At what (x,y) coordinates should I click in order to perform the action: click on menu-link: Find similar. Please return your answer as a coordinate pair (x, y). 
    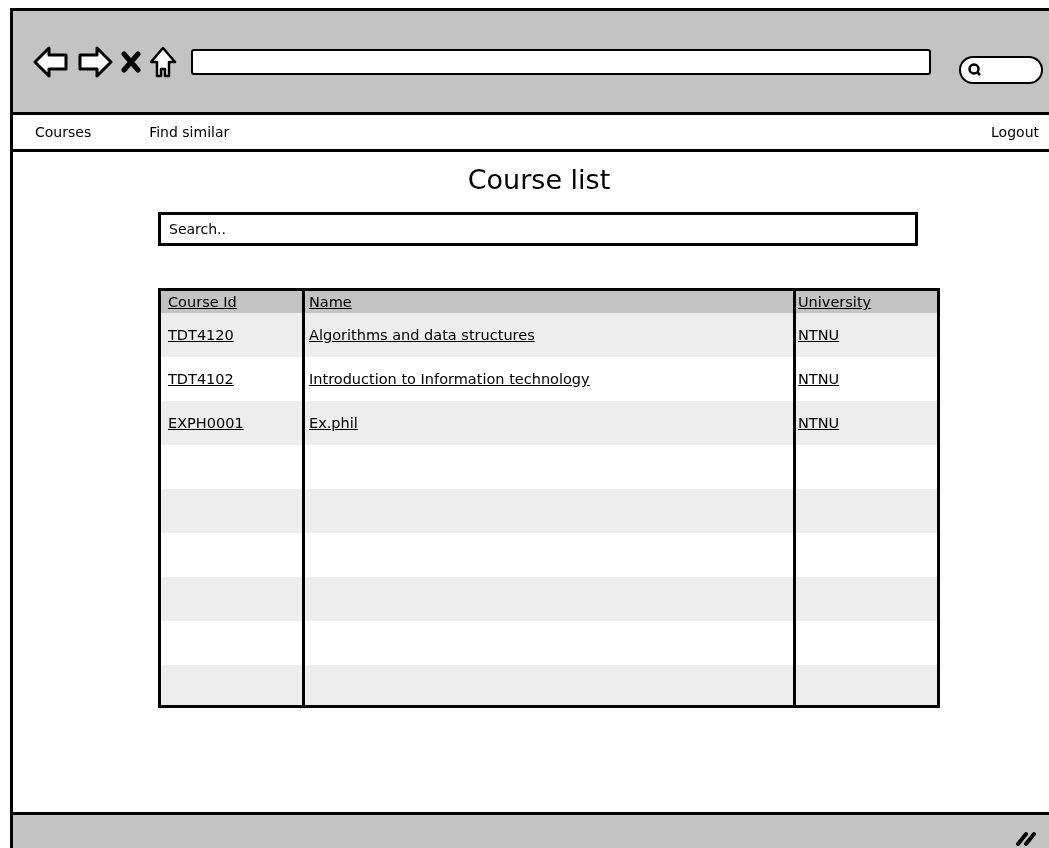
    Looking at the image, I should click on (189, 132).